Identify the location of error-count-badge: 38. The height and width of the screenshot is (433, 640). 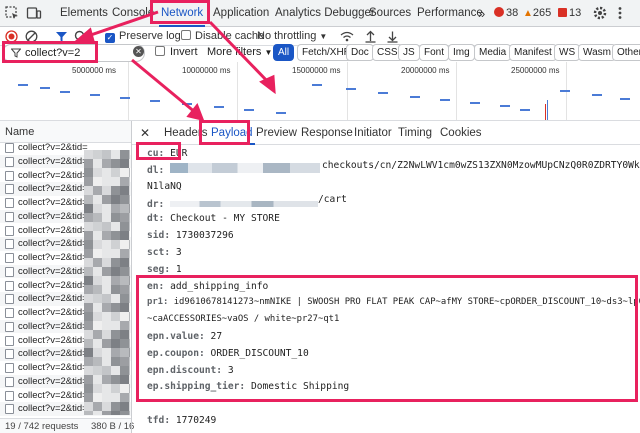
(506, 13).